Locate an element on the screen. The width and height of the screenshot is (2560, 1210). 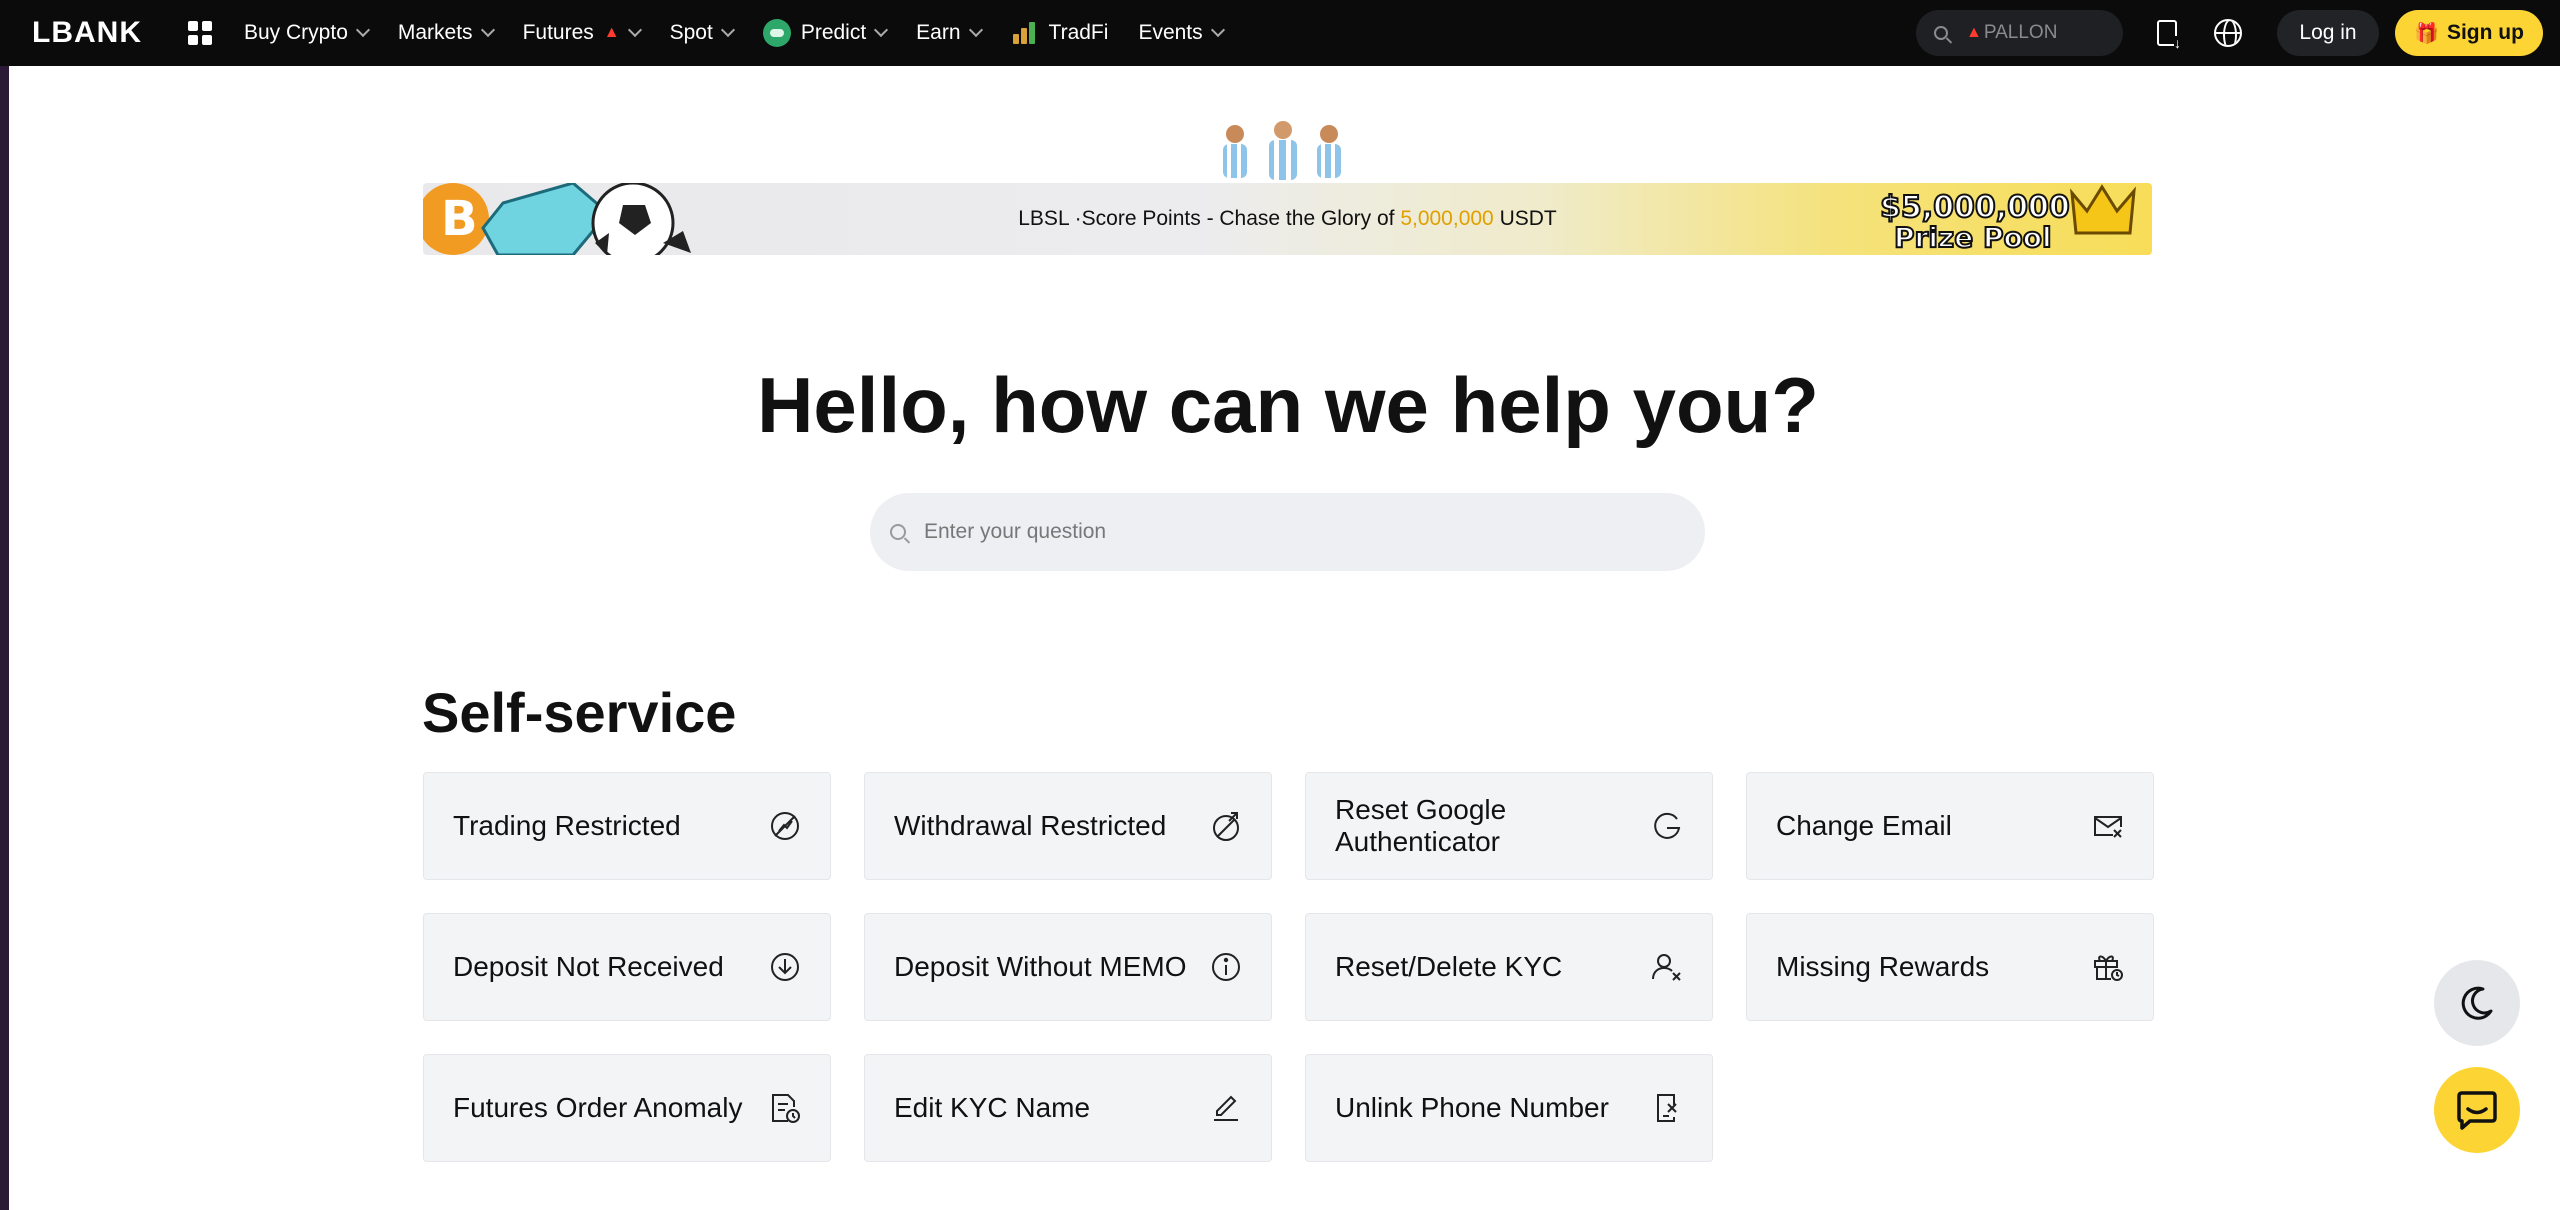
edit-icon is located at coordinates (1226, 1108).